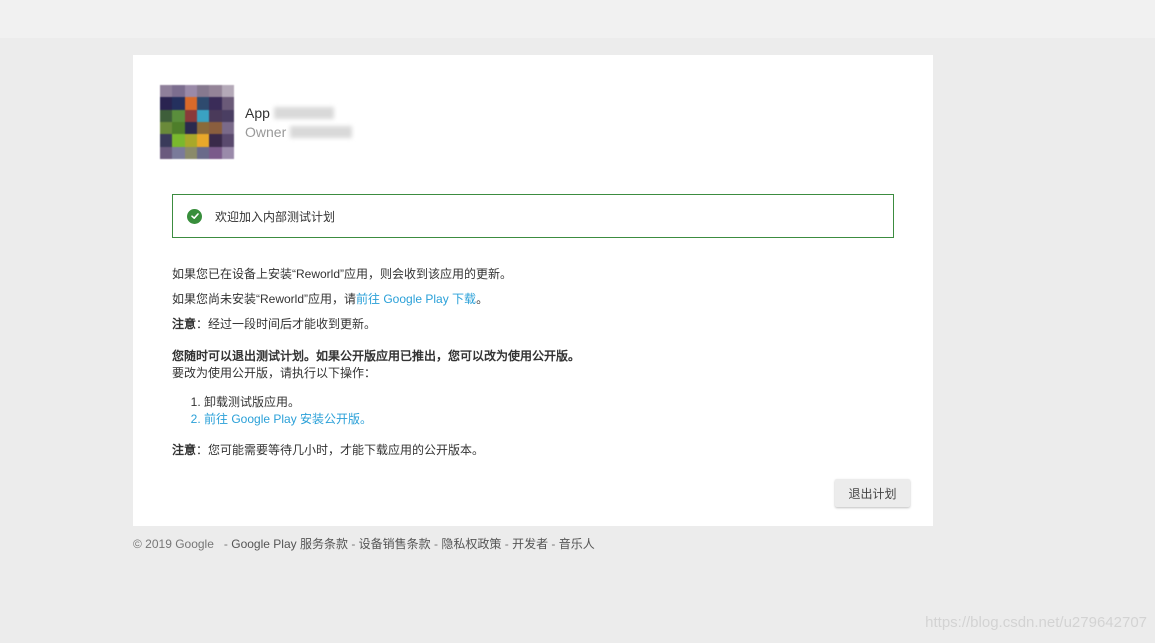 The image size is (1155, 643). I want to click on note-label: 注意, so click(184, 324).